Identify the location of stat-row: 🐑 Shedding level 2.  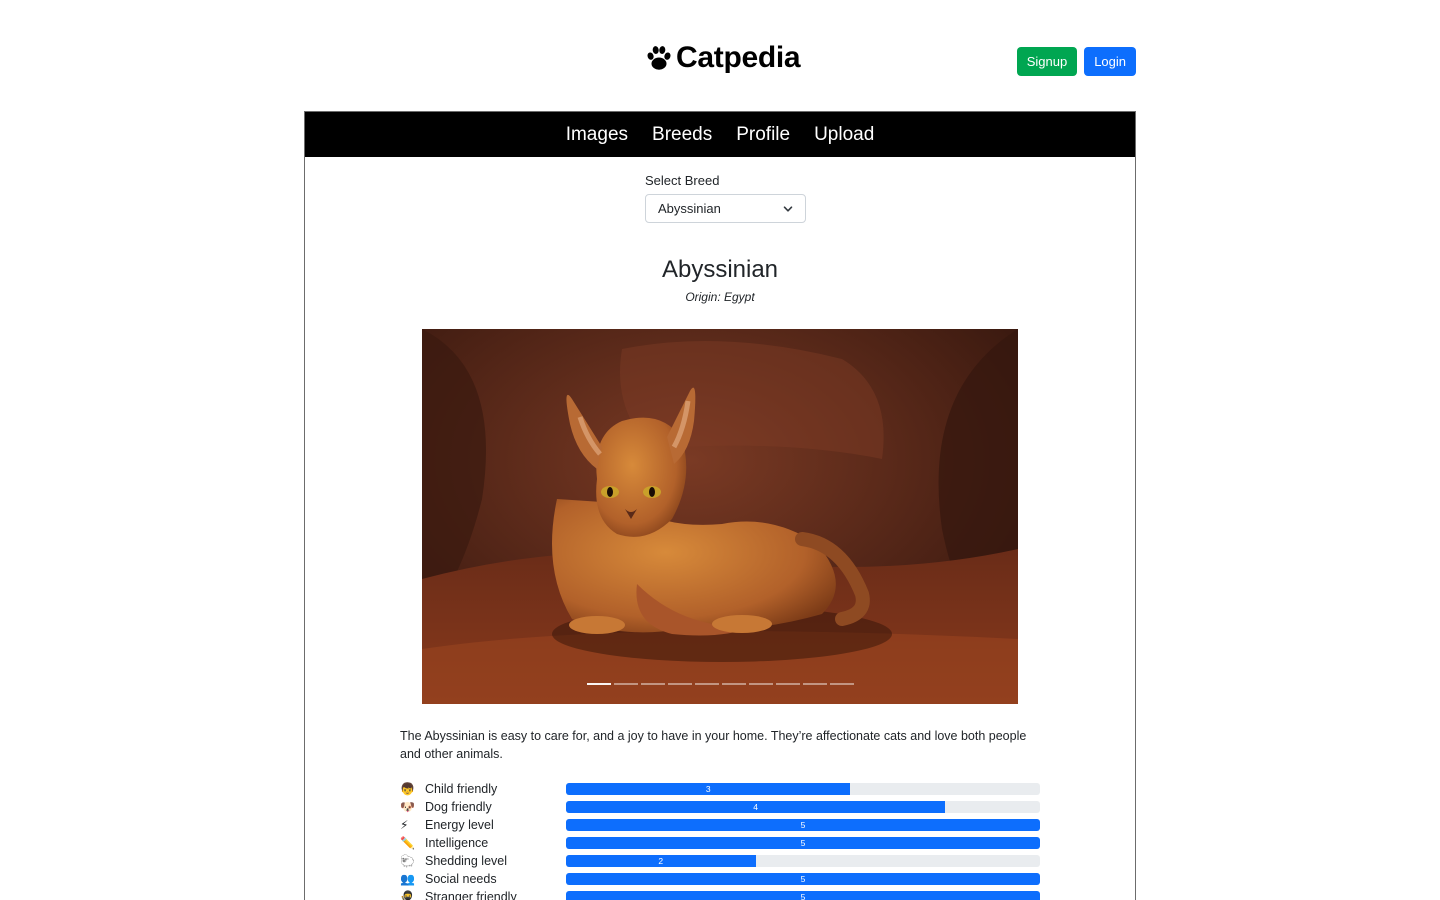
(720, 861).